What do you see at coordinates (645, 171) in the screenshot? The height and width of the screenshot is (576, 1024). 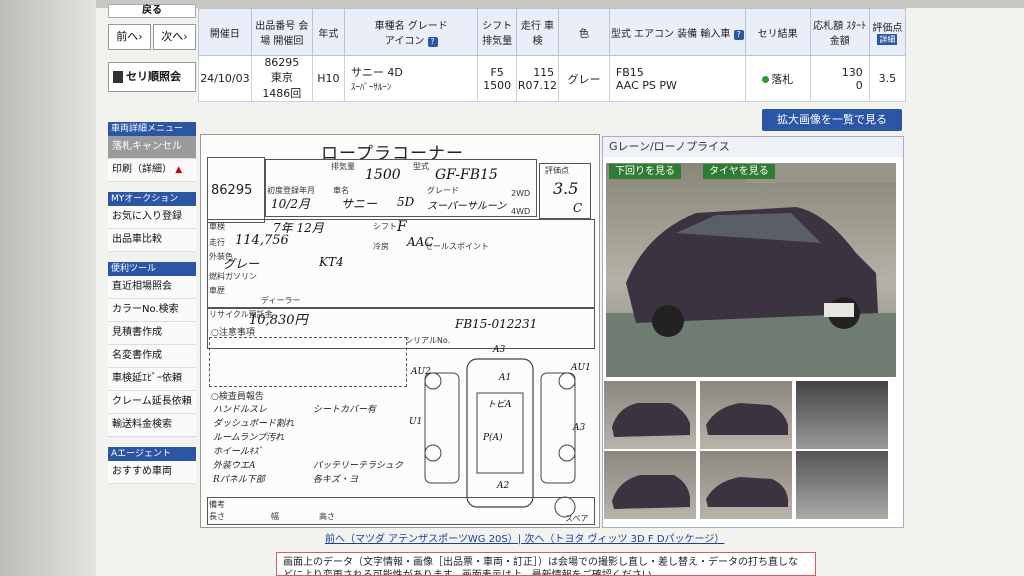 I see `under-view-button: 下回りを見る` at bounding box center [645, 171].